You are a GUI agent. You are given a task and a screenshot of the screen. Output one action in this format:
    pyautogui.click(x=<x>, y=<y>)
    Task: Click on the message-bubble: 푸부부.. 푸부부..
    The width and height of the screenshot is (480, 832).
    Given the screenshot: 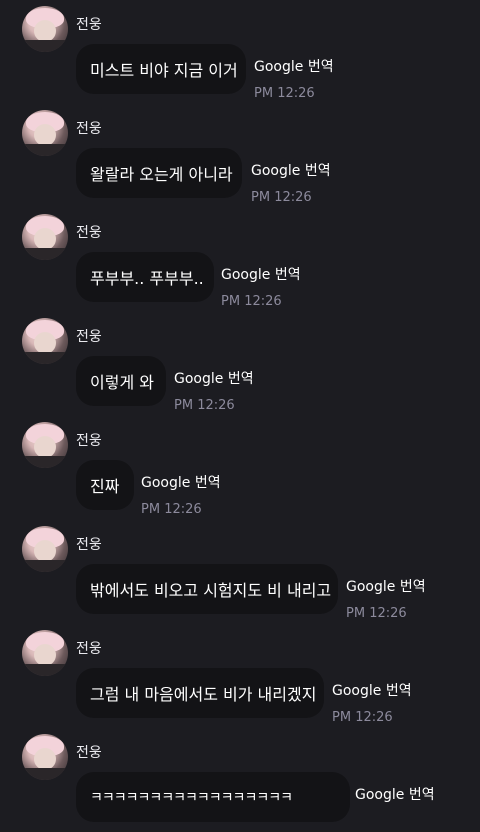 What is the action you would take?
    pyautogui.click(x=145, y=277)
    